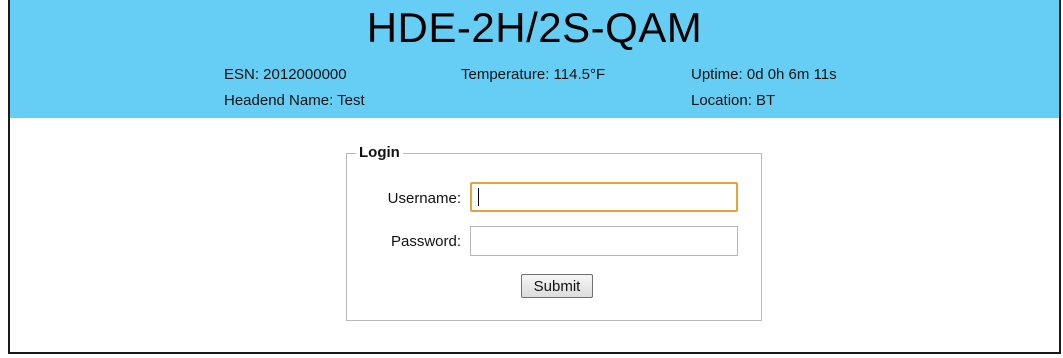 The width and height of the screenshot is (1063, 358). I want to click on text-caret, so click(478, 197).